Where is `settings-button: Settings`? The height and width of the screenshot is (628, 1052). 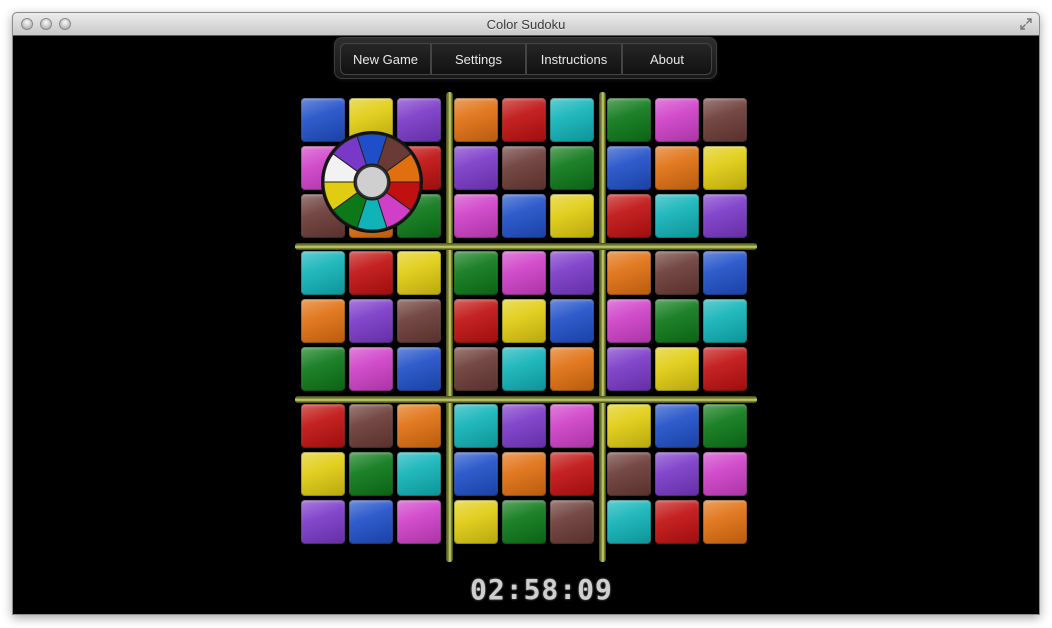 settings-button: Settings is located at coordinates (478, 59).